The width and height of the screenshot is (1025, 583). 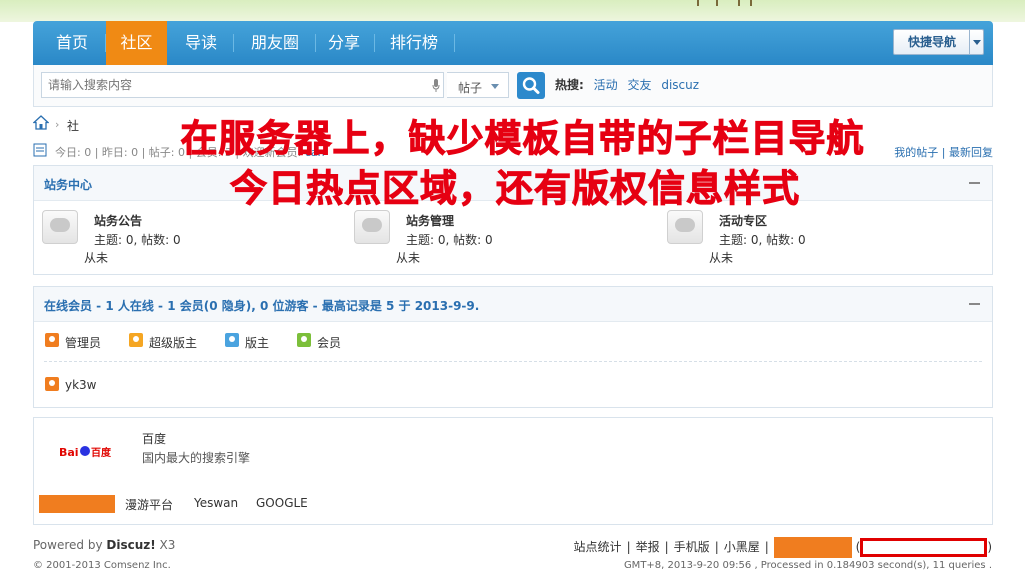 I want to click on caret-down-icon, so click(x=495, y=86).